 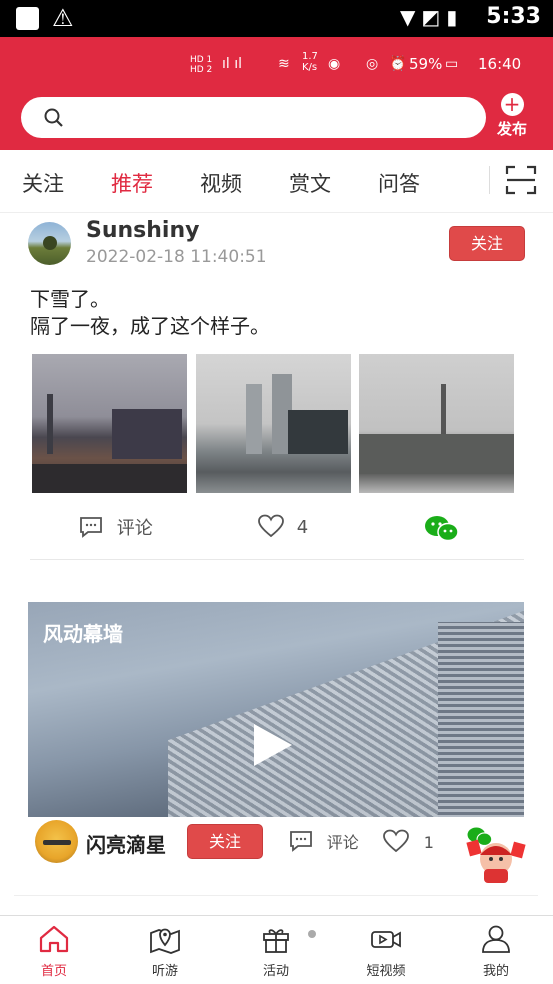 I want to click on wifi-icon: ▼, so click(x=411, y=17).